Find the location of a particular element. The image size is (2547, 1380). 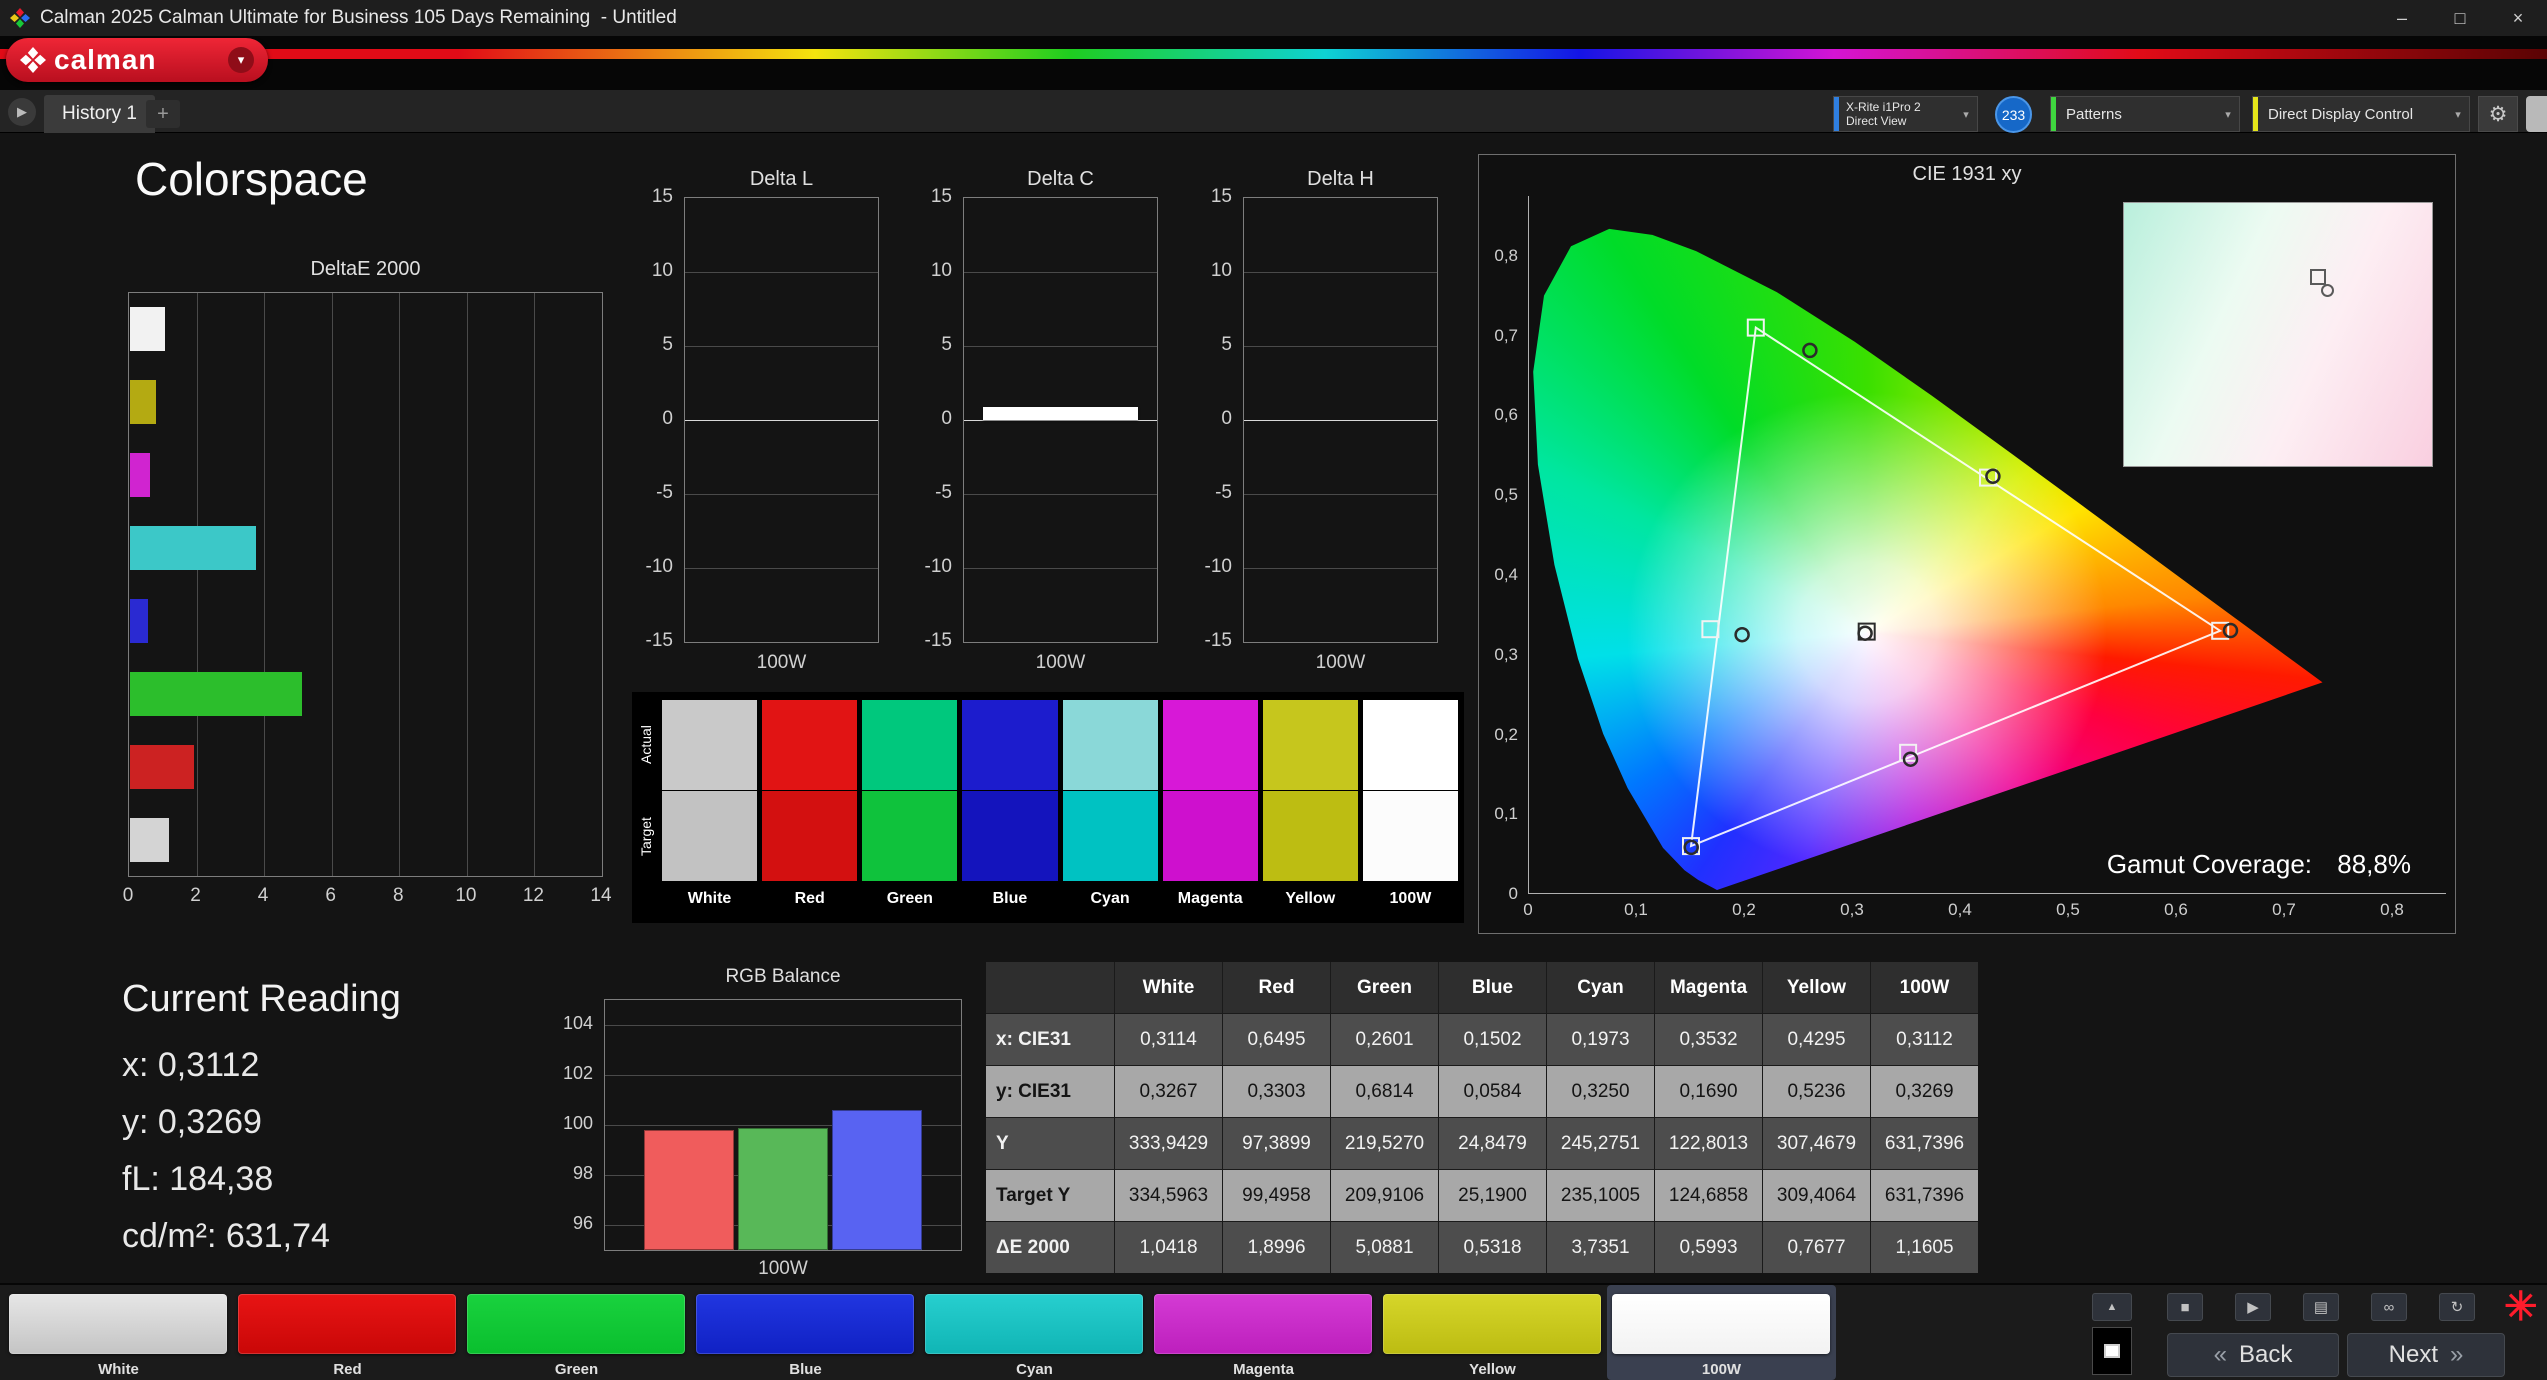

swatch-label: Blue is located at coordinates (1010, 898).